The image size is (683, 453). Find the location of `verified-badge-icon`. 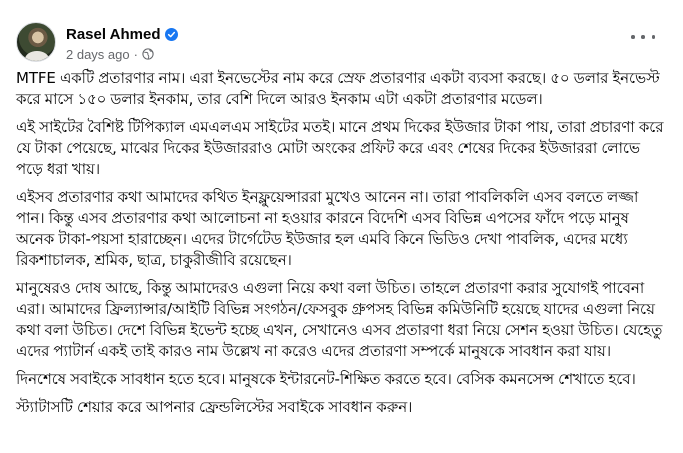

verified-badge-icon is located at coordinates (172, 34).